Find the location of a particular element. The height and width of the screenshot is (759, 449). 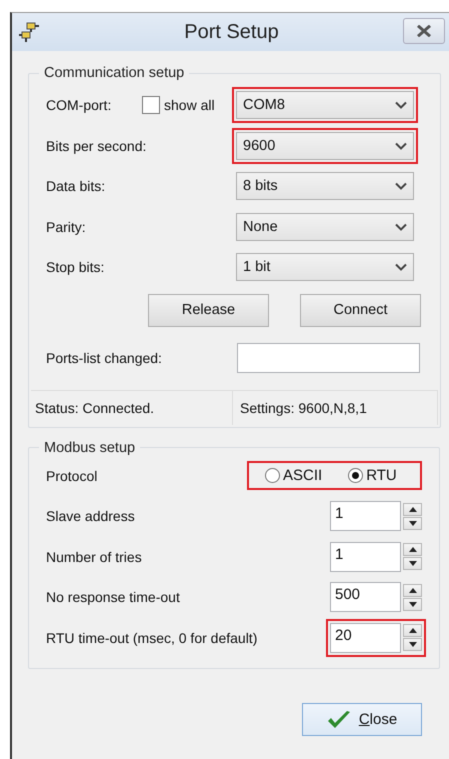

field-label: Bits per second: is located at coordinates (97, 146).